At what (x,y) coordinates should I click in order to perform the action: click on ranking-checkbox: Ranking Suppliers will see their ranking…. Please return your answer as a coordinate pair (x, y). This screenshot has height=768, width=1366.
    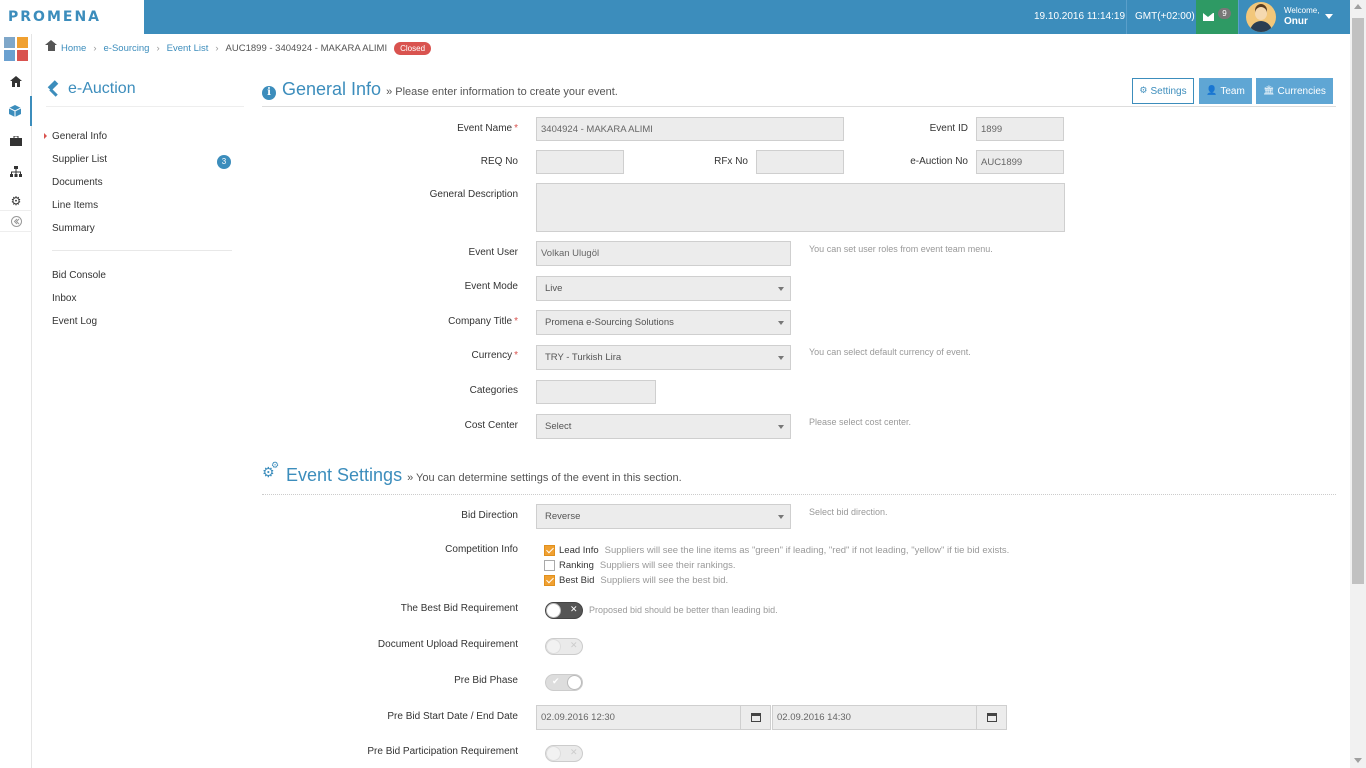
    Looking at the image, I should click on (640, 565).